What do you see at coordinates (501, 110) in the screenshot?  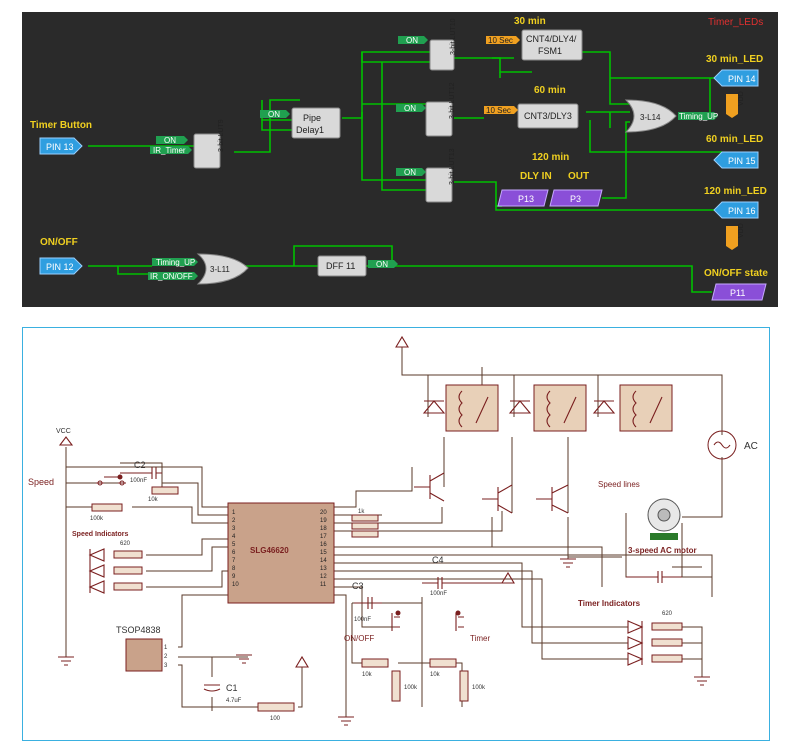 I see `tag-10sec-cnt3: 10 Sec` at bounding box center [501, 110].